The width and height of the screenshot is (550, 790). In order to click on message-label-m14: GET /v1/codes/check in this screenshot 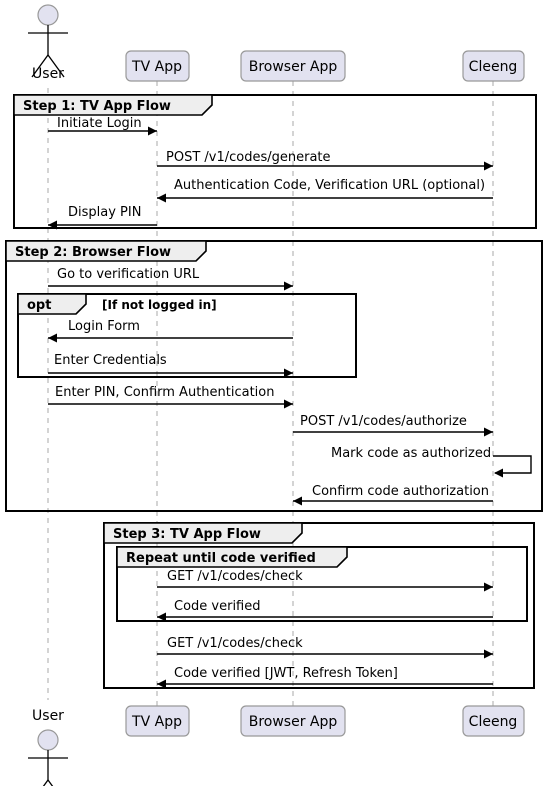, I will do `click(235, 643)`.